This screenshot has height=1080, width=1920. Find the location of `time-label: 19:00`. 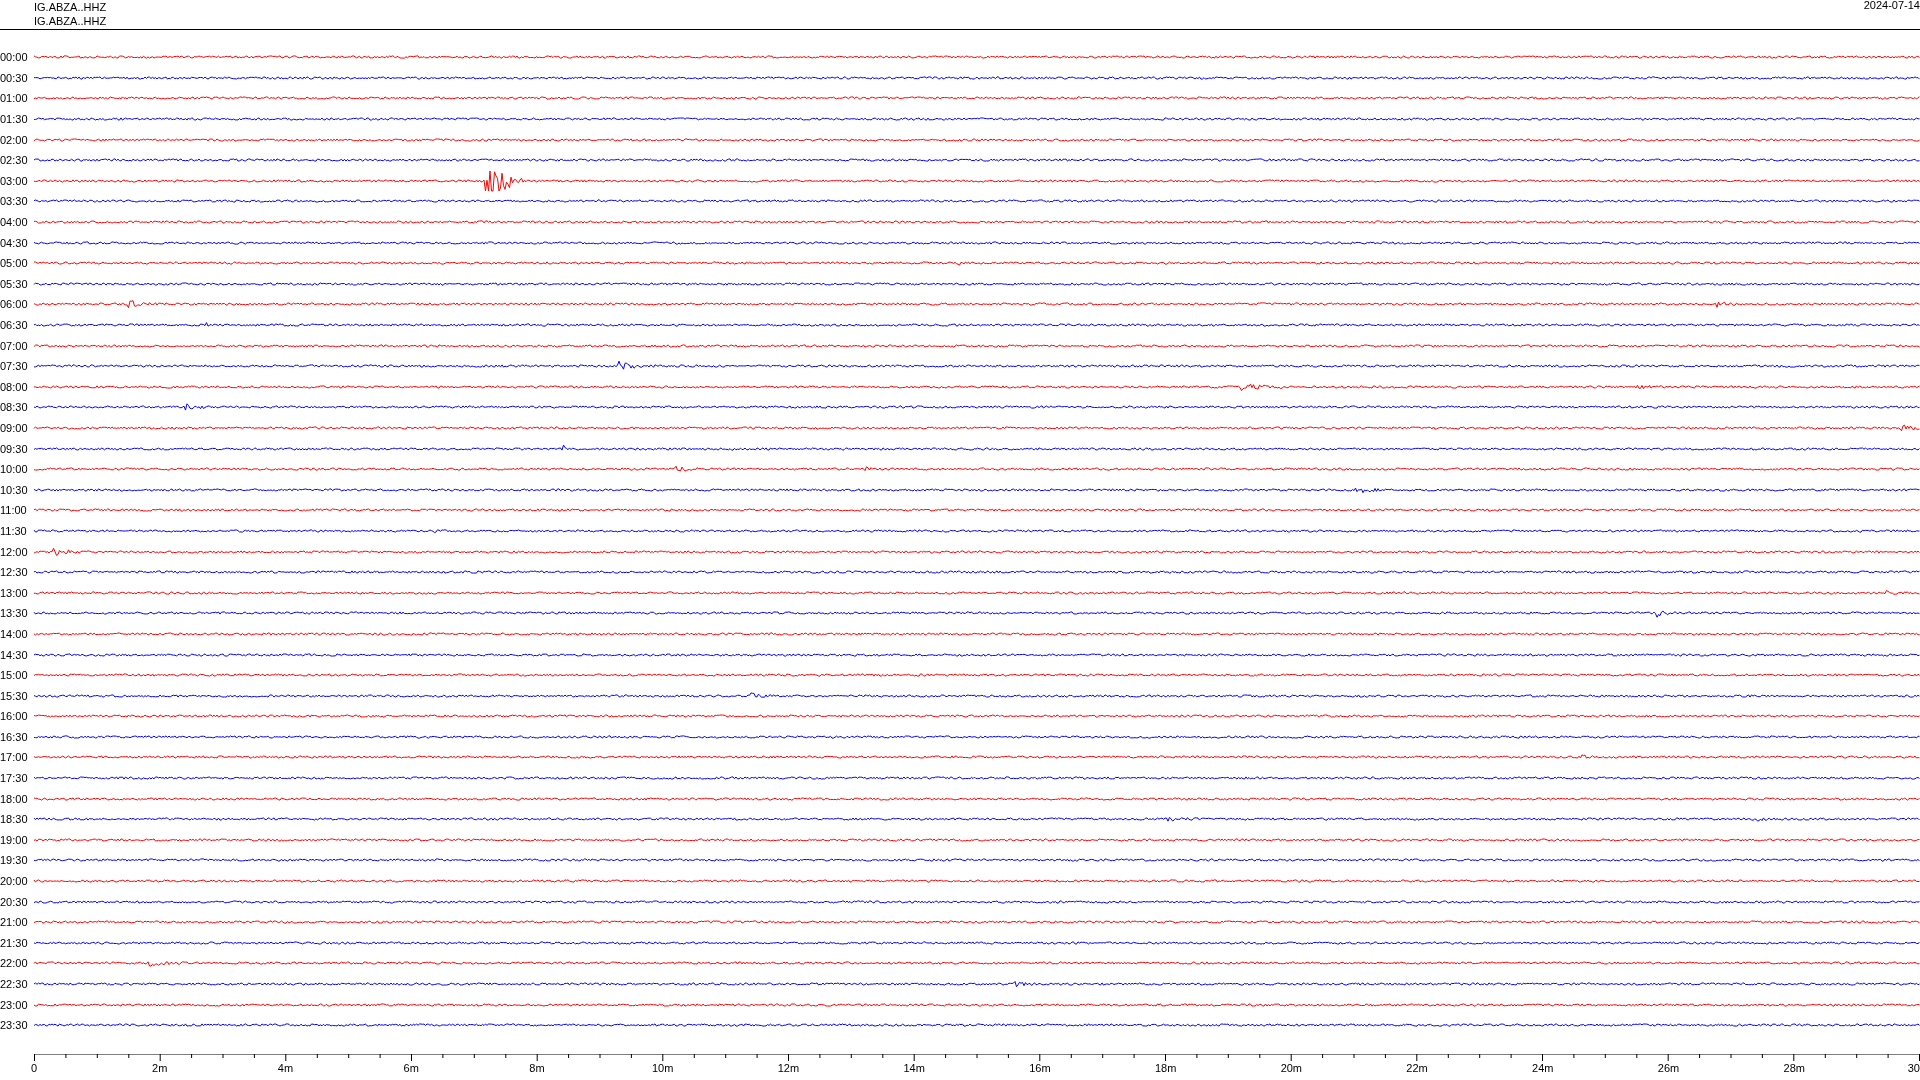

time-label: 19:00 is located at coordinates (14, 839).